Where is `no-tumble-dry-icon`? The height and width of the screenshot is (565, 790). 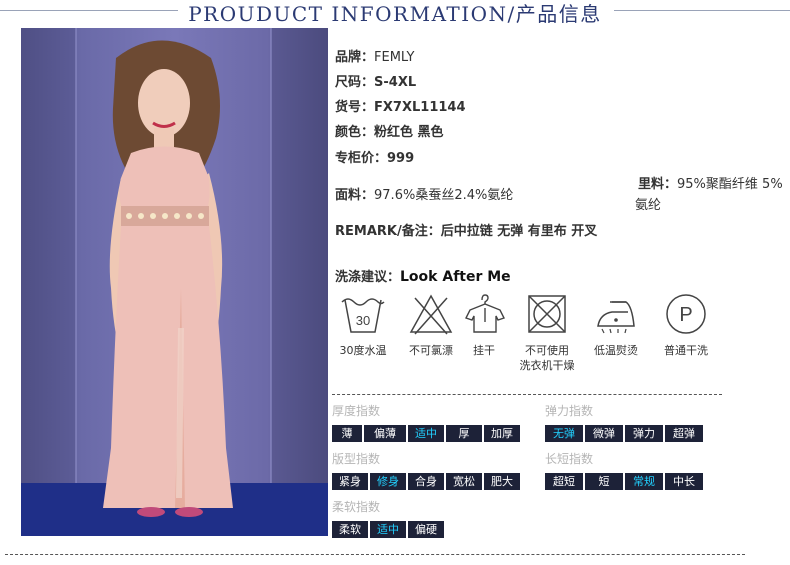
no-tumble-dry-icon is located at coordinates (547, 314).